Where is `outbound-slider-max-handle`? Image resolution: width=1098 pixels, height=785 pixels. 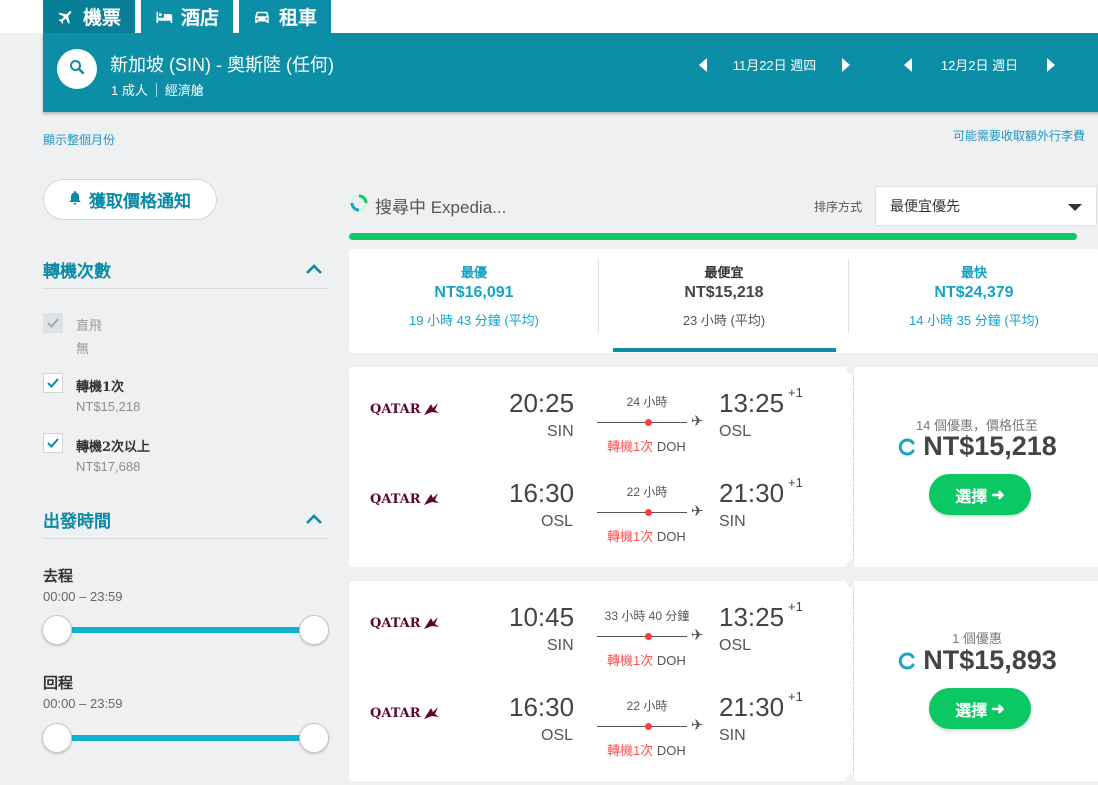 outbound-slider-max-handle is located at coordinates (314, 630).